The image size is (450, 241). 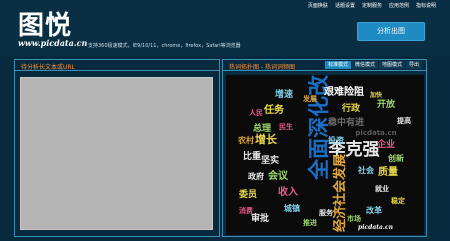 What do you see at coordinates (364, 65) in the screenshot?
I see `tab-wechat-mode: 微信模式` at bounding box center [364, 65].